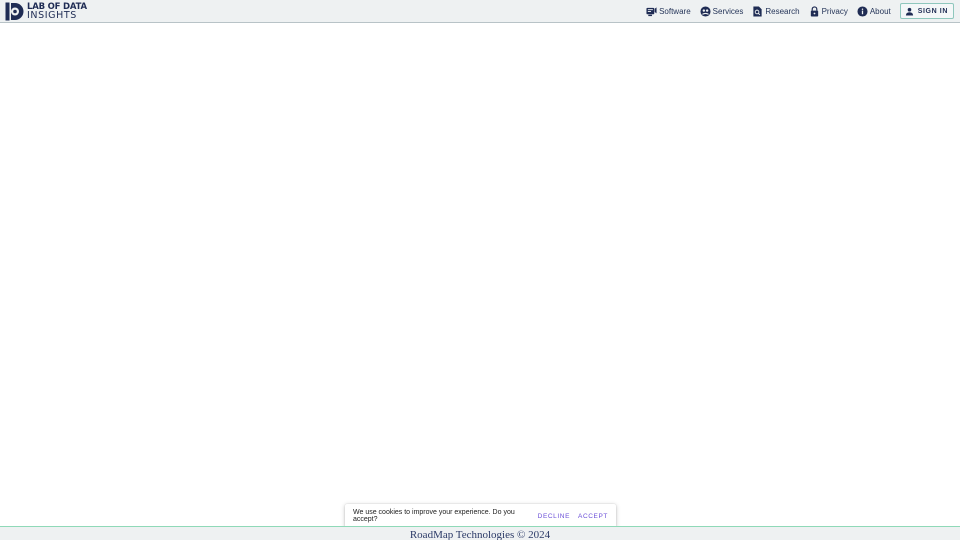 The height and width of the screenshot is (540, 960). What do you see at coordinates (932, 11) in the screenshot?
I see `sign-in-label: SIGN IN` at bounding box center [932, 11].